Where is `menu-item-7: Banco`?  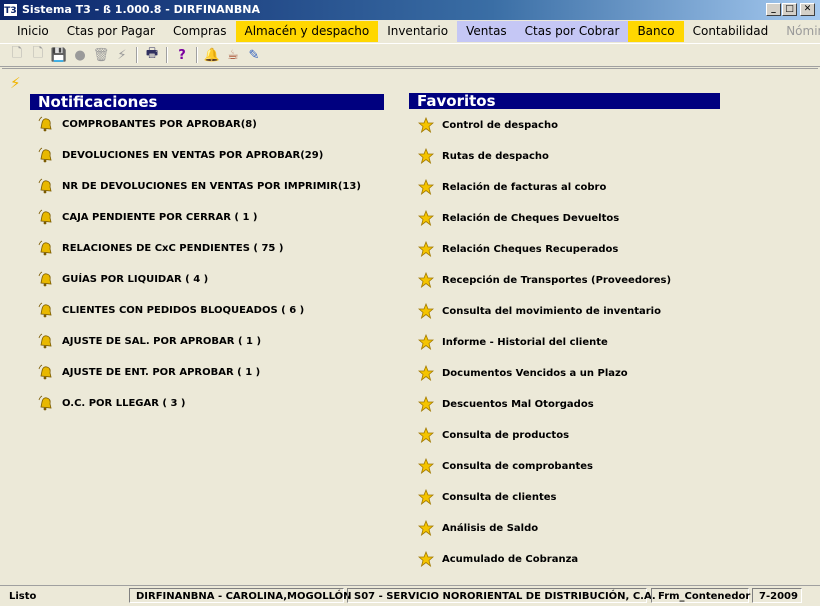 menu-item-7: Banco is located at coordinates (656, 31).